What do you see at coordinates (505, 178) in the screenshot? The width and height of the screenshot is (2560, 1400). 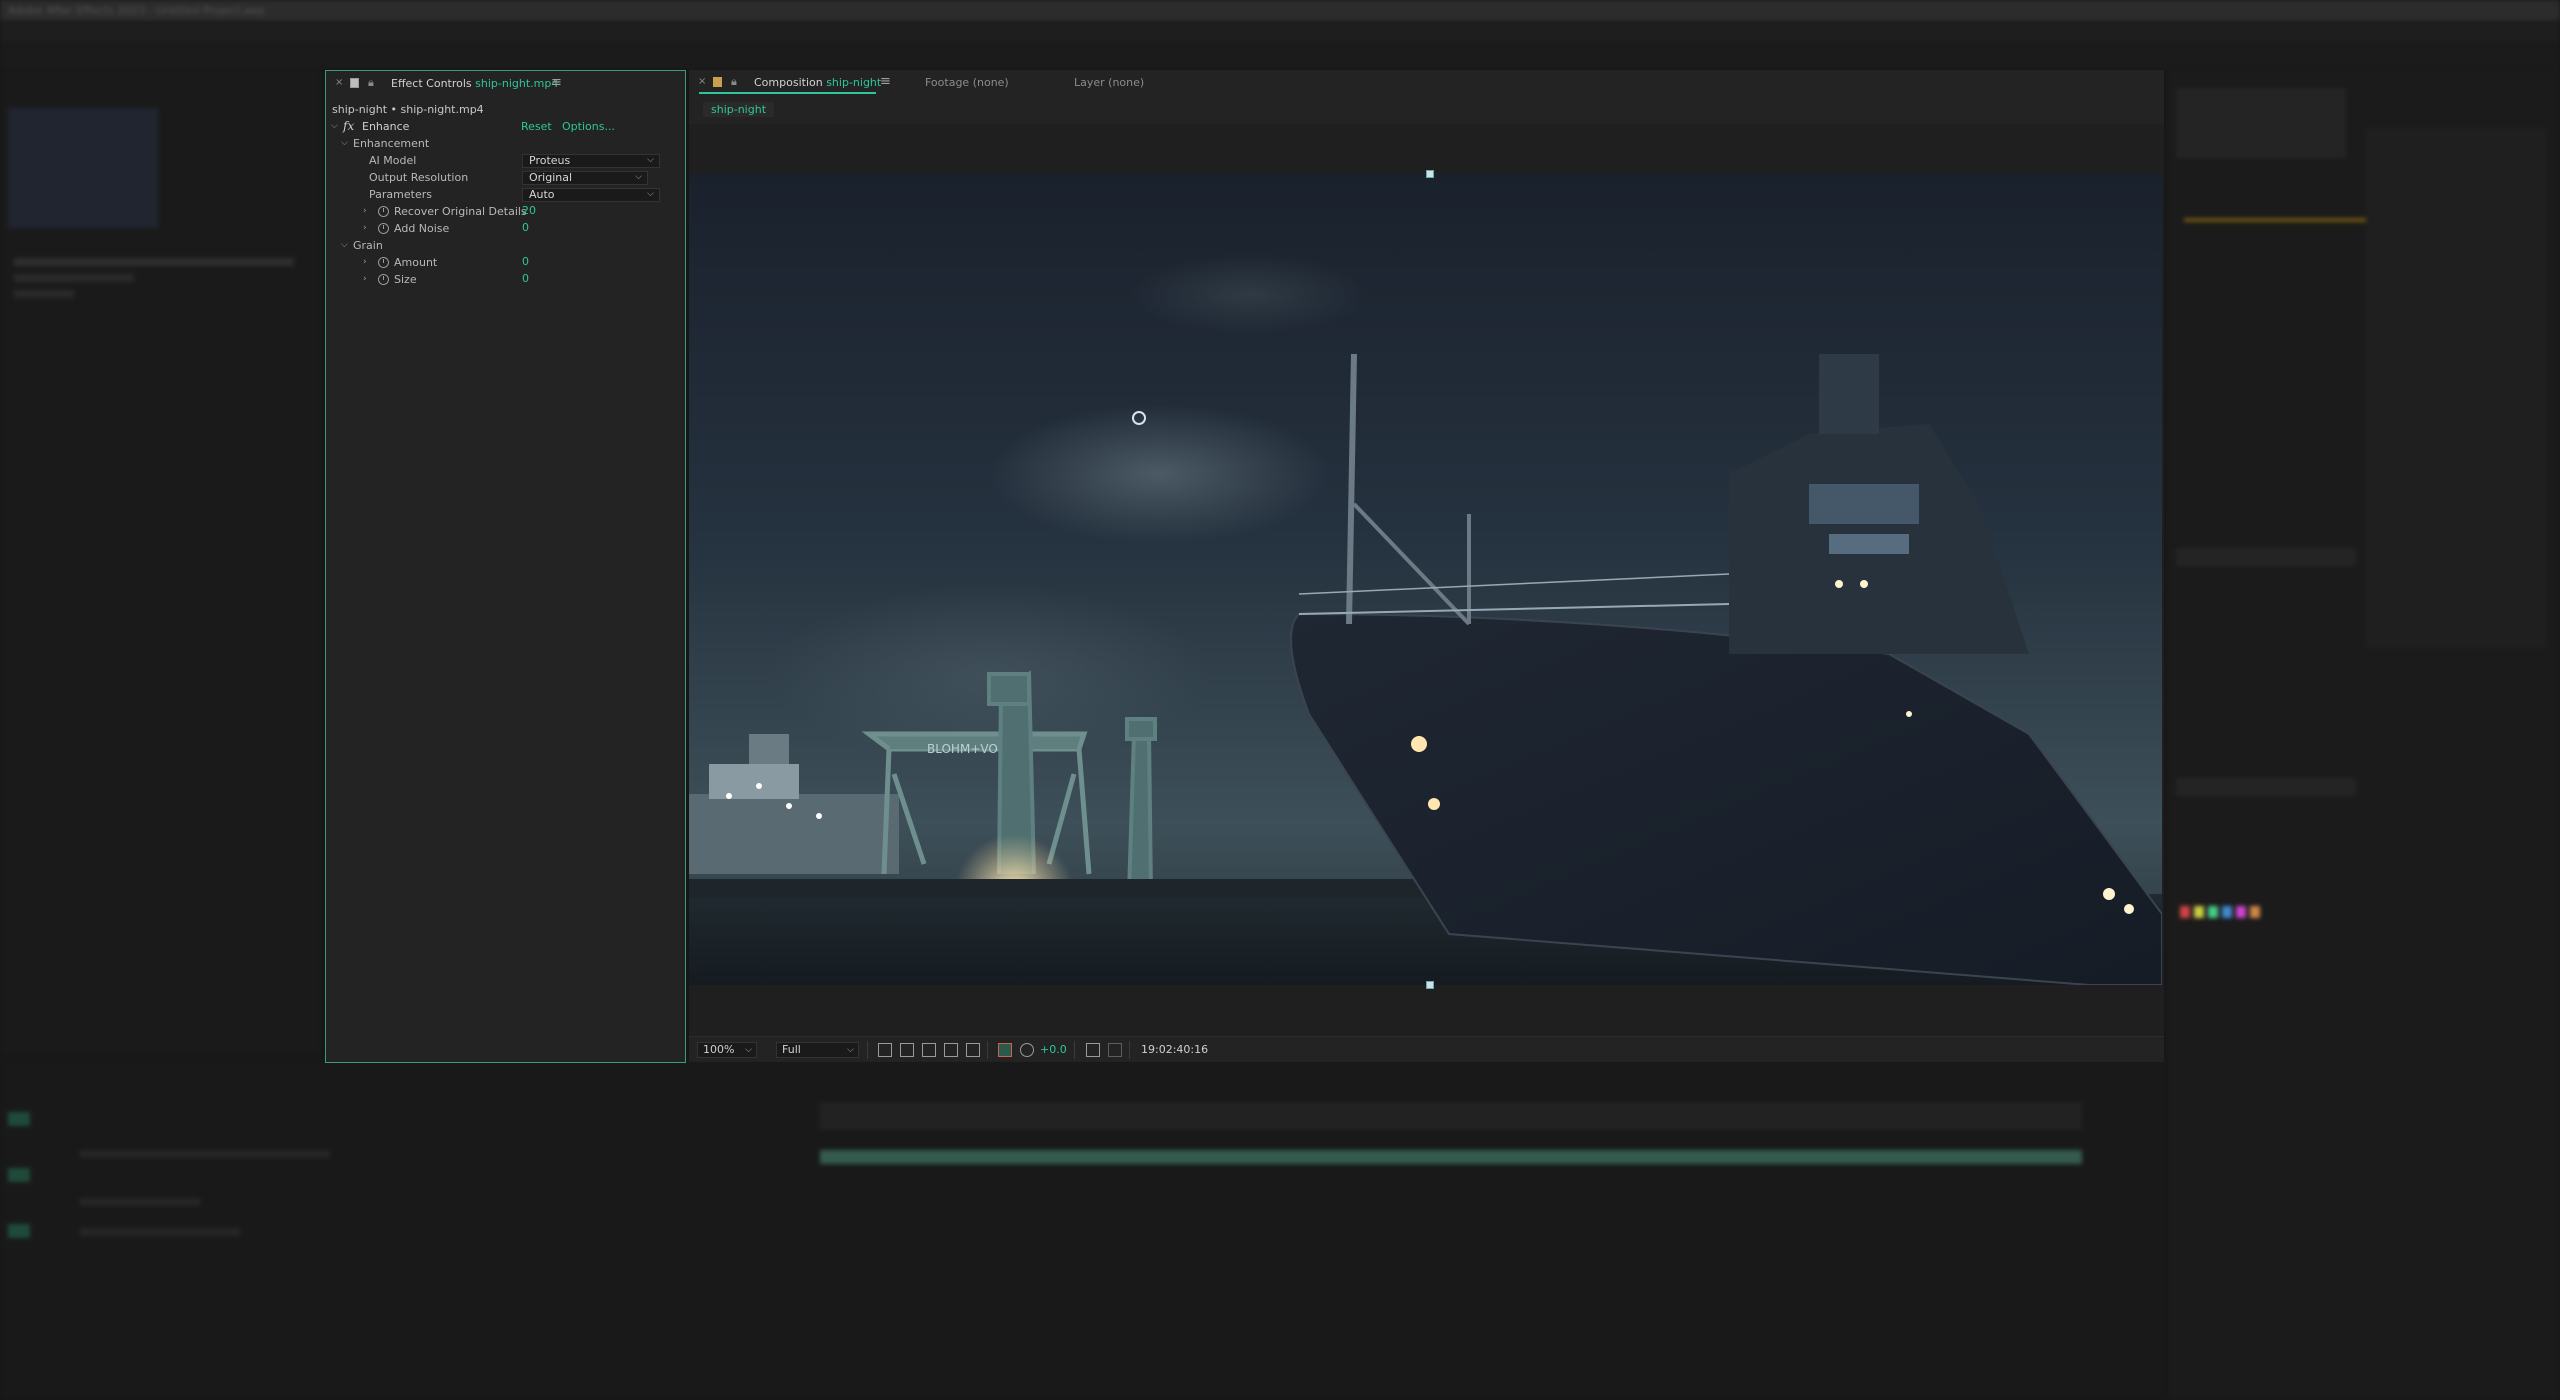 I see `param-output-resolution: Output Resolution Original ⌵` at bounding box center [505, 178].